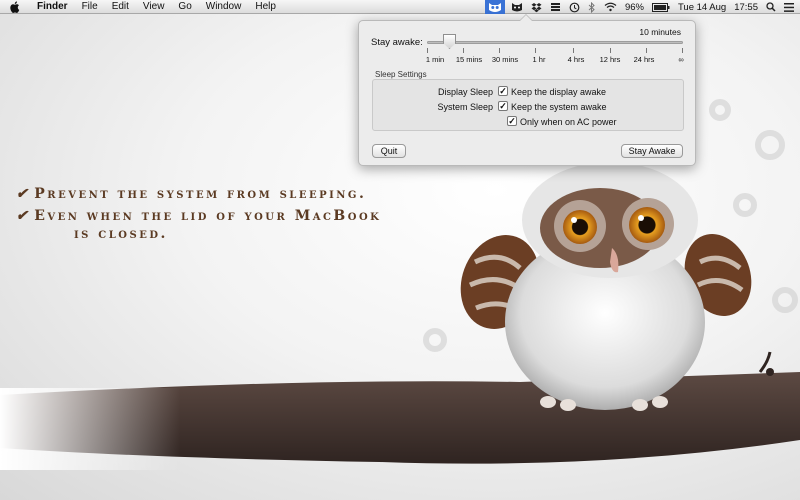  I want to click on search-icon, so click(771, 7).